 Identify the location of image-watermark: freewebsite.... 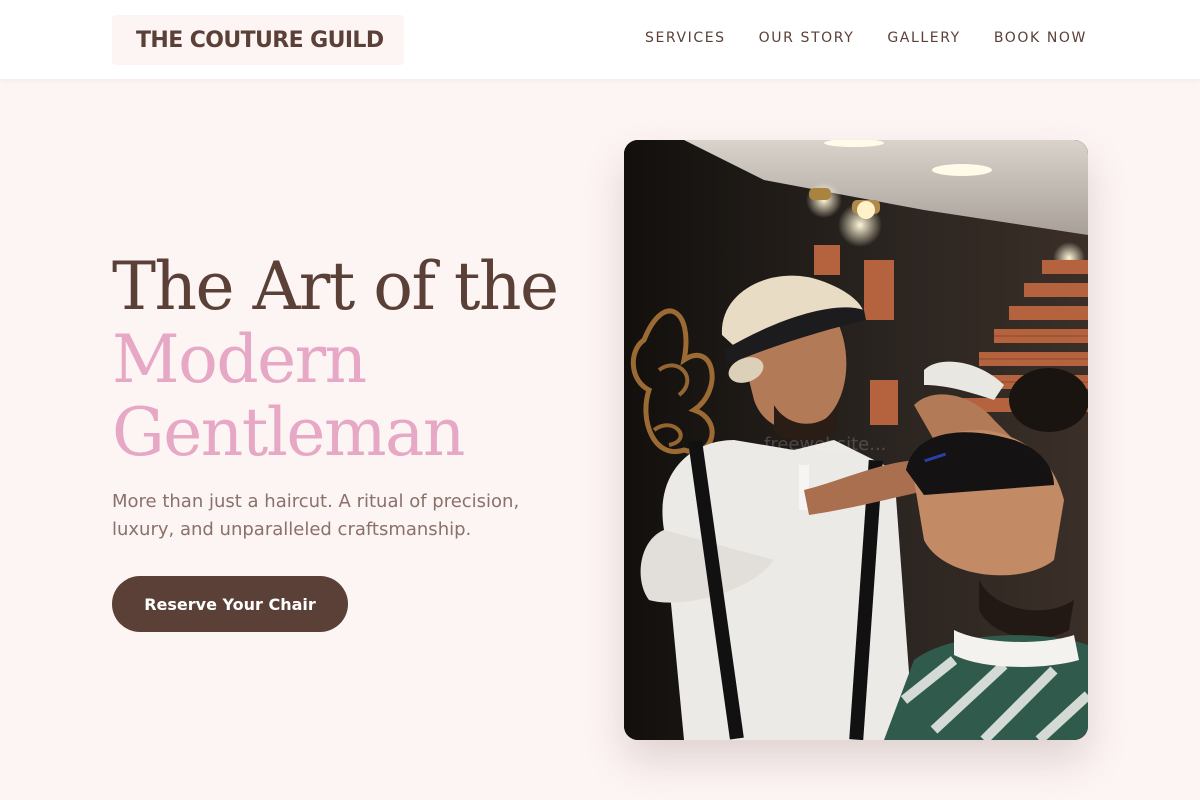
(825, 444).